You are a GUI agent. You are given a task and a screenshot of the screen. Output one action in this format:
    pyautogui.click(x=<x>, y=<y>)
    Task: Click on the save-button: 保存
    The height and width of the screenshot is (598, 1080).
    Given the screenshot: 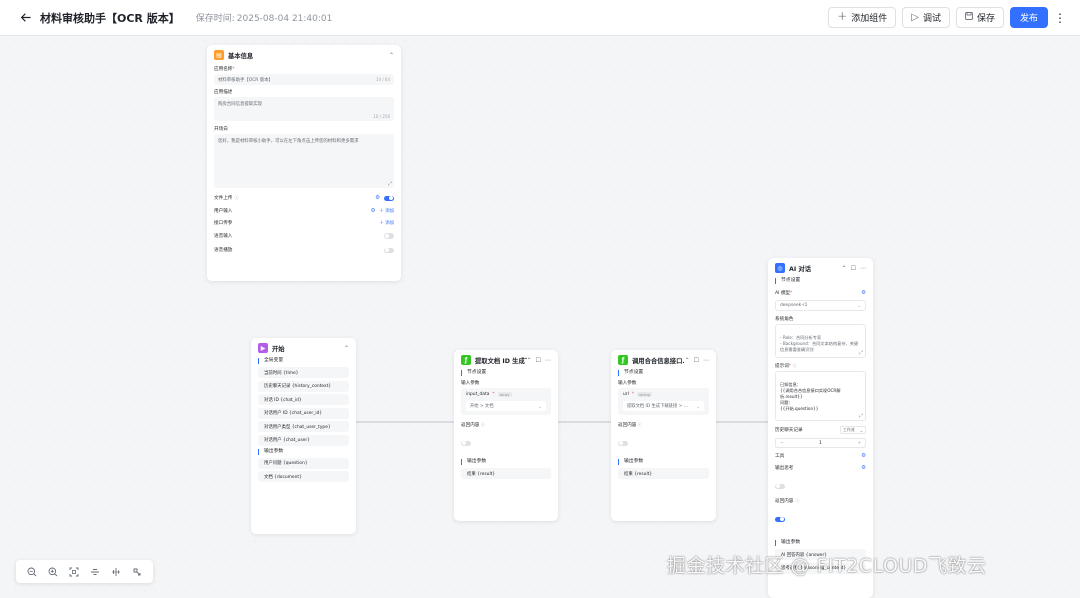 What is the action you would take?
    pyautogui.click(x=979, y=17)
    